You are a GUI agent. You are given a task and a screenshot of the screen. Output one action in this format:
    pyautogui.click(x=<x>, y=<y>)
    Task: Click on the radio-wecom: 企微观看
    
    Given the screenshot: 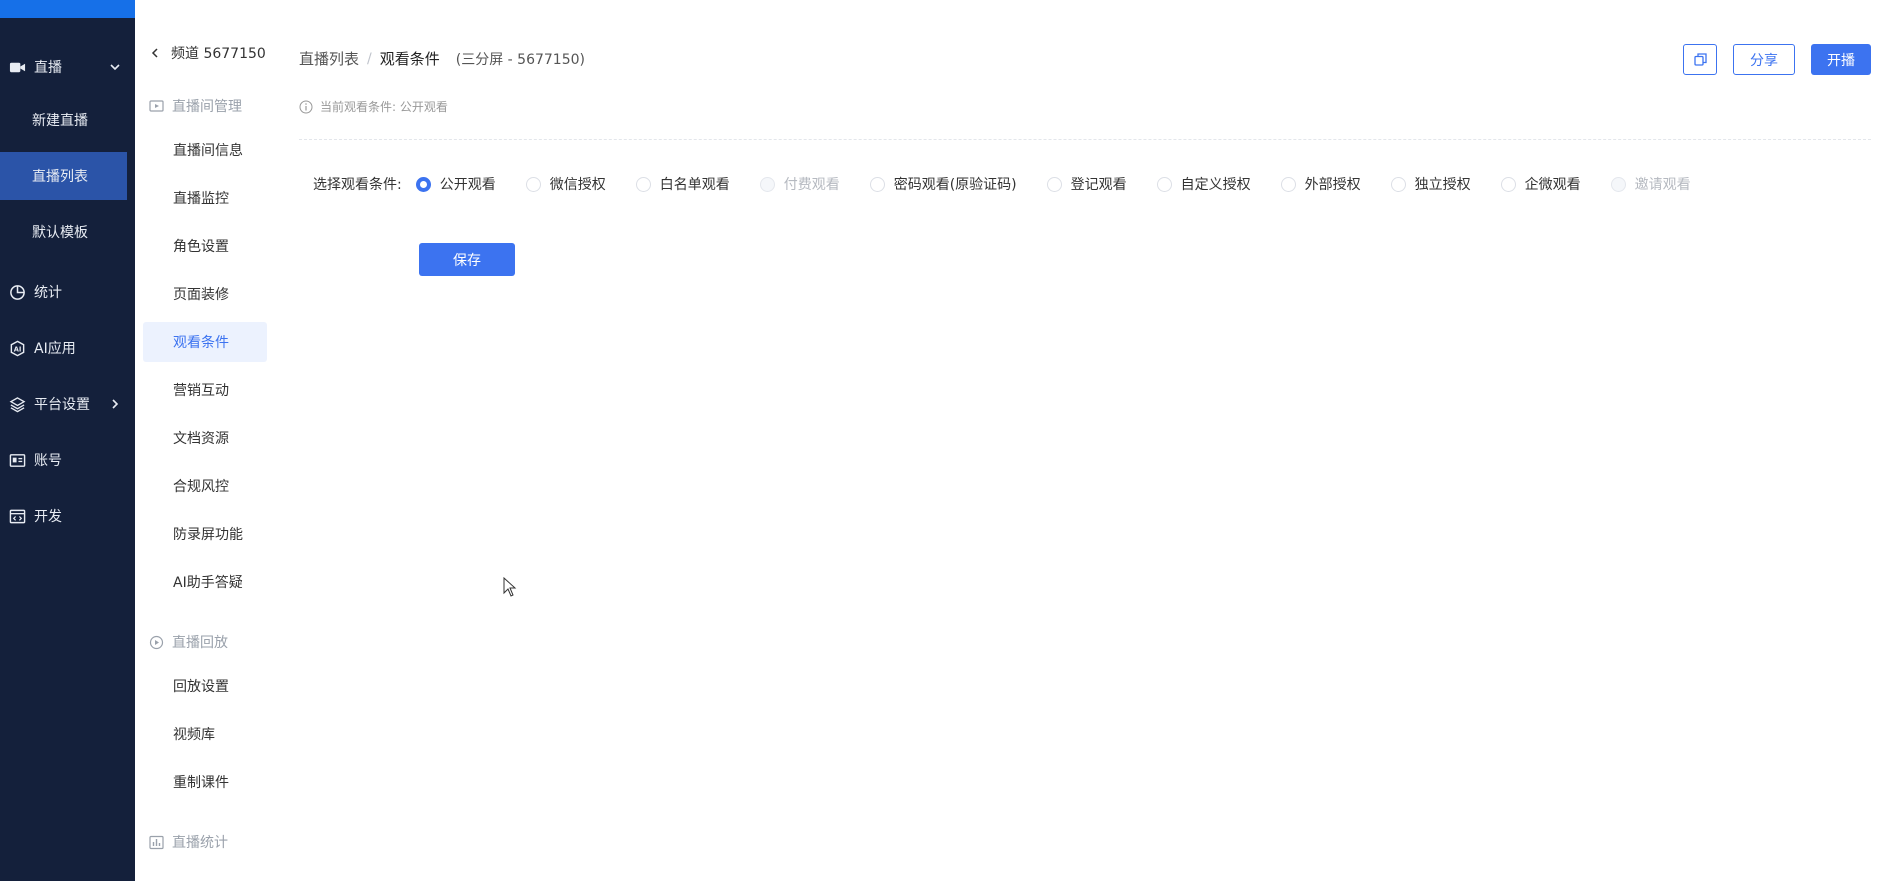 What is the action you would take?
    pyautogui.click(x=1540, y=184)
    